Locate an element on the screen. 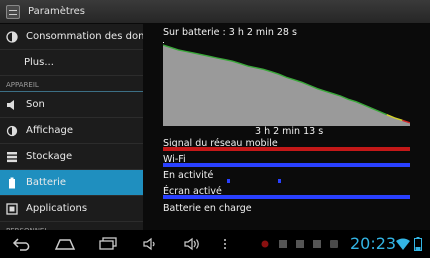  notification-record-icon is located at coordinates (265, 244).